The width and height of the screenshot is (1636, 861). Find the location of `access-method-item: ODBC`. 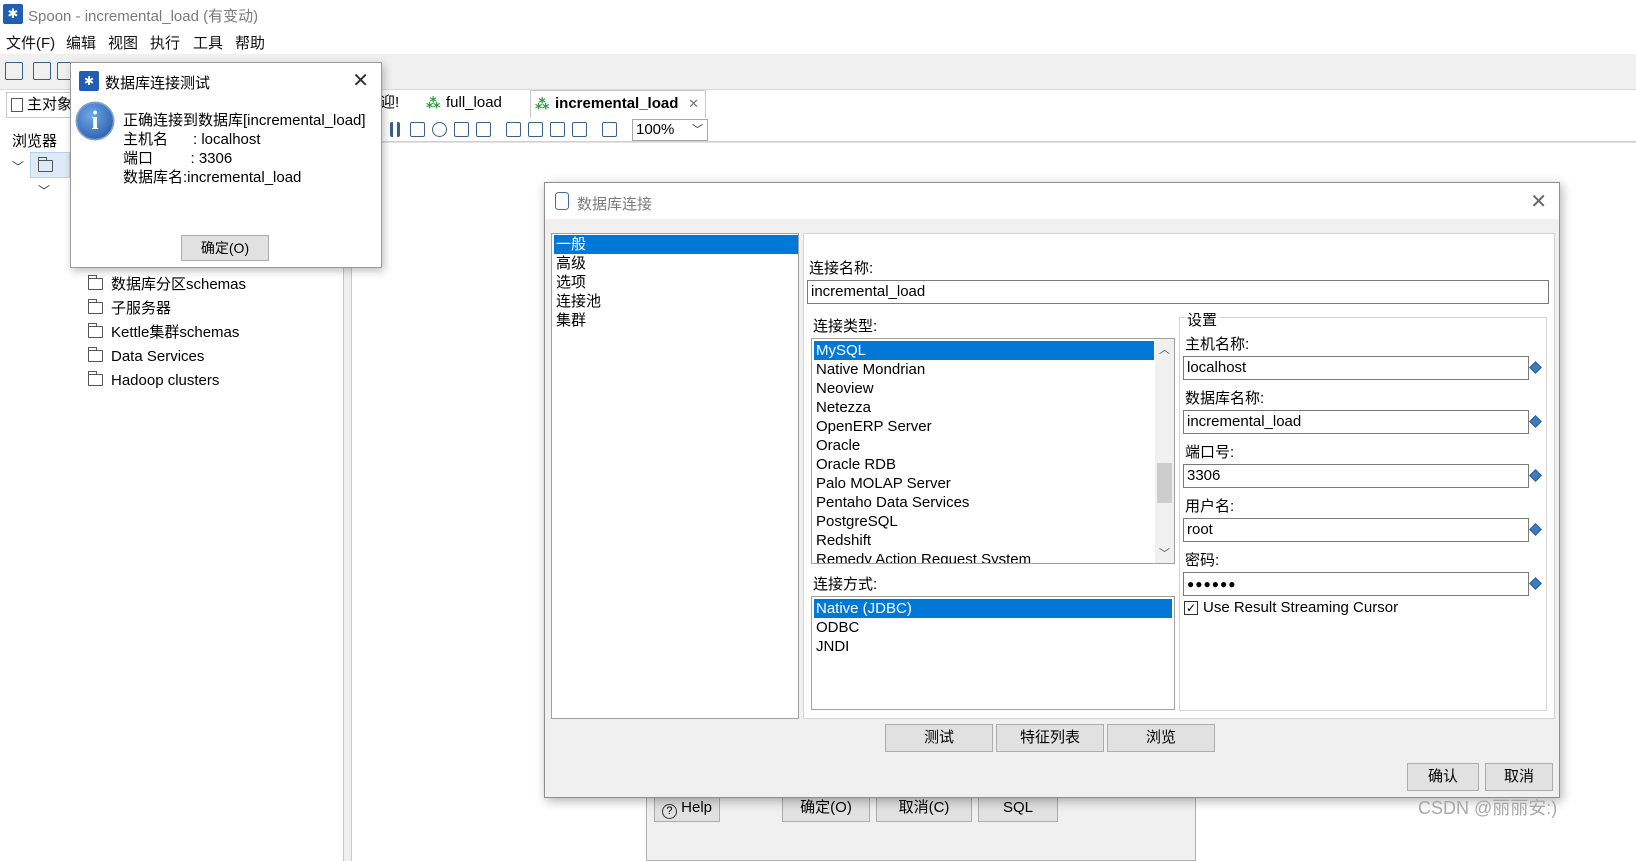

access-method-item: ODBC is located at coordinates (836, 627).